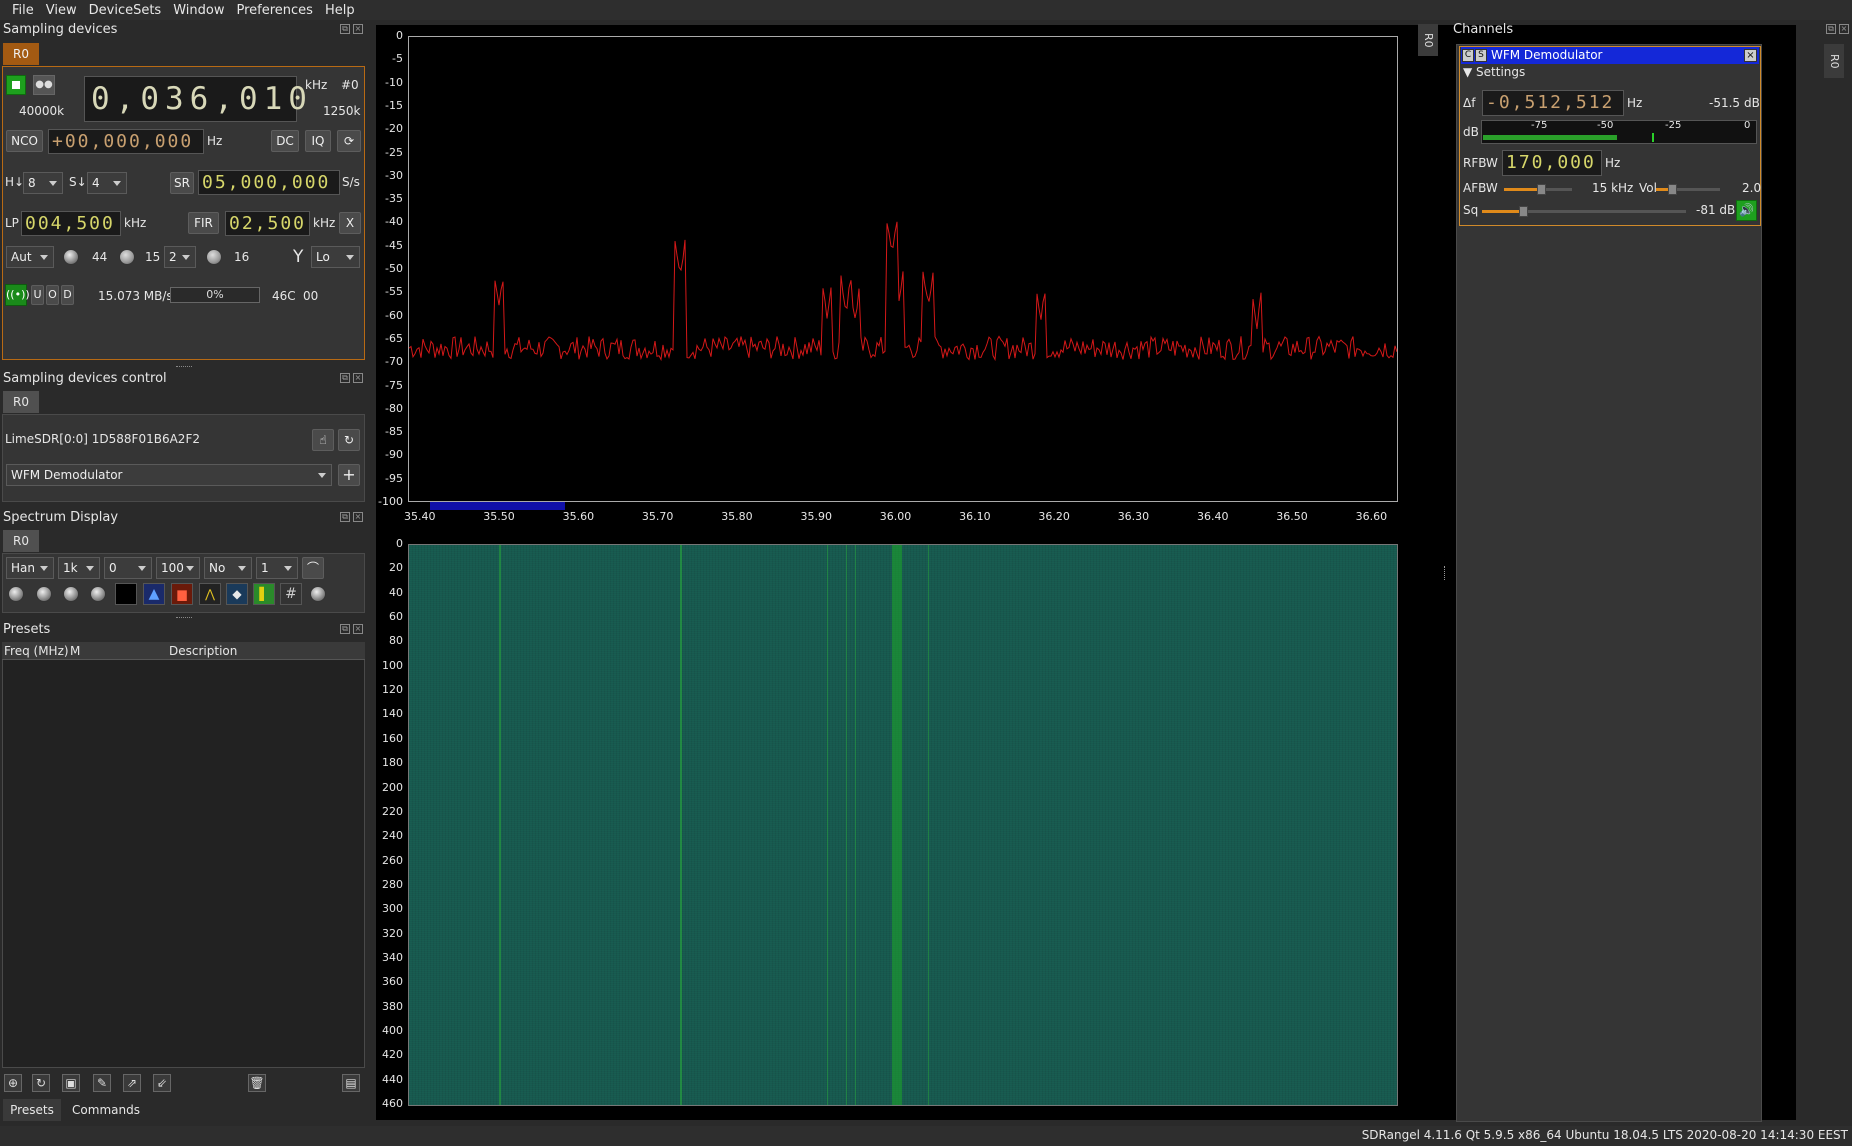  Describe the element at coordinates (1552, 163) in the screenshot. I see `rfbw-dial: 170,000` at that location.